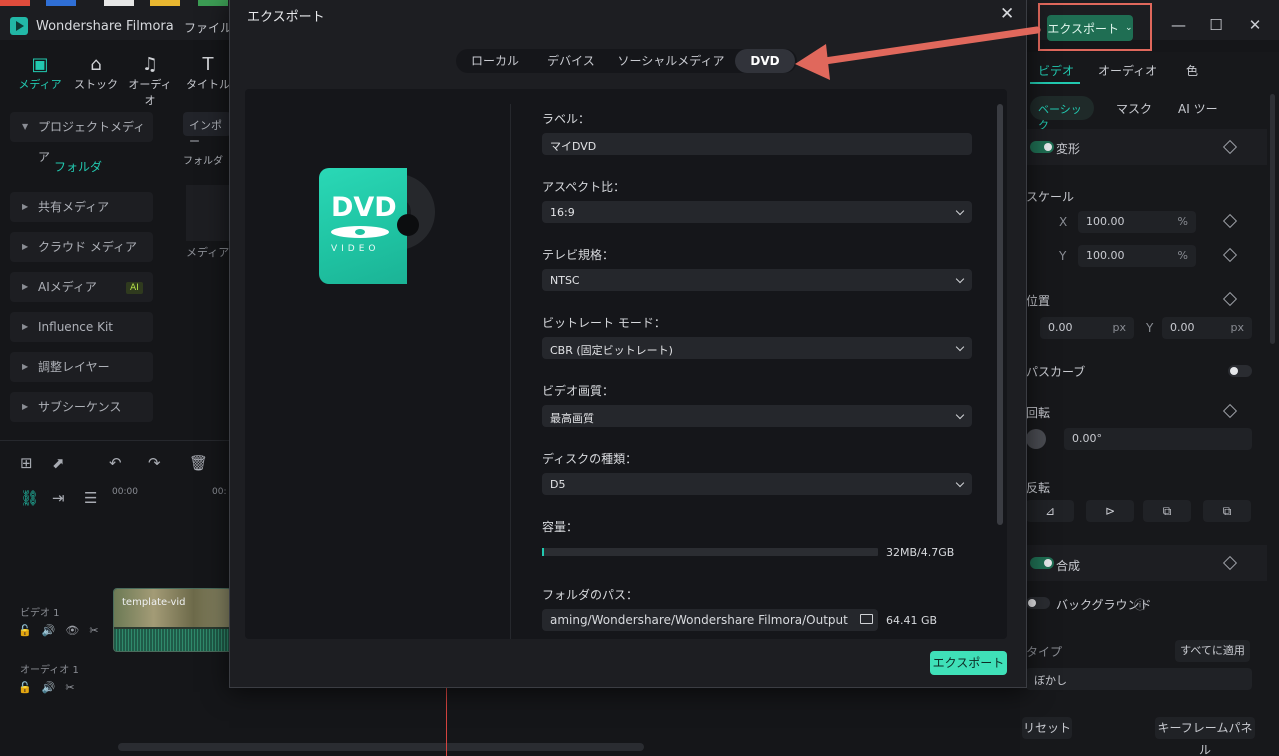 Image resolution: width=1279 pixels, height=756 pixels. What do you see at coordinates (26, 463) in the screenshot?
I see `grid-icon: ⊞` at bounding box center [26, 463].